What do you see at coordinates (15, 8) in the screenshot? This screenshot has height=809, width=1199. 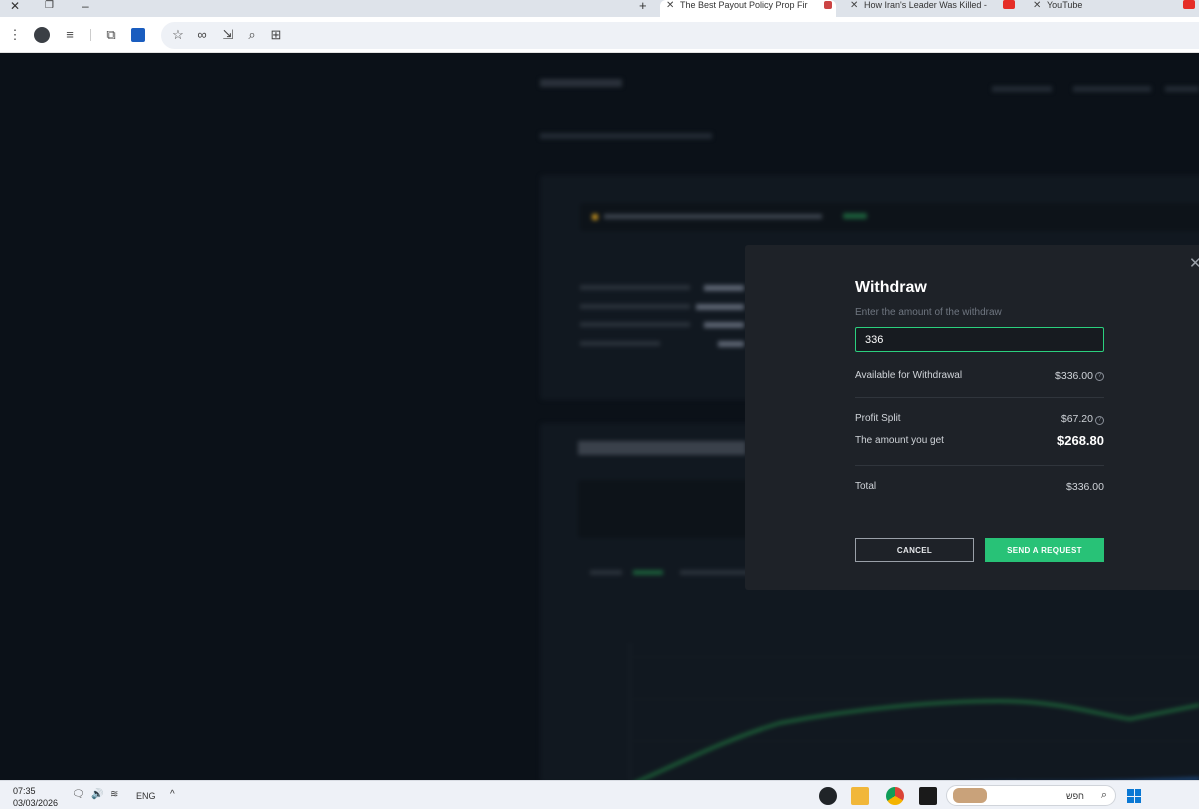 I see `close-window-icon: ✕` at bounding box center [15, 8].